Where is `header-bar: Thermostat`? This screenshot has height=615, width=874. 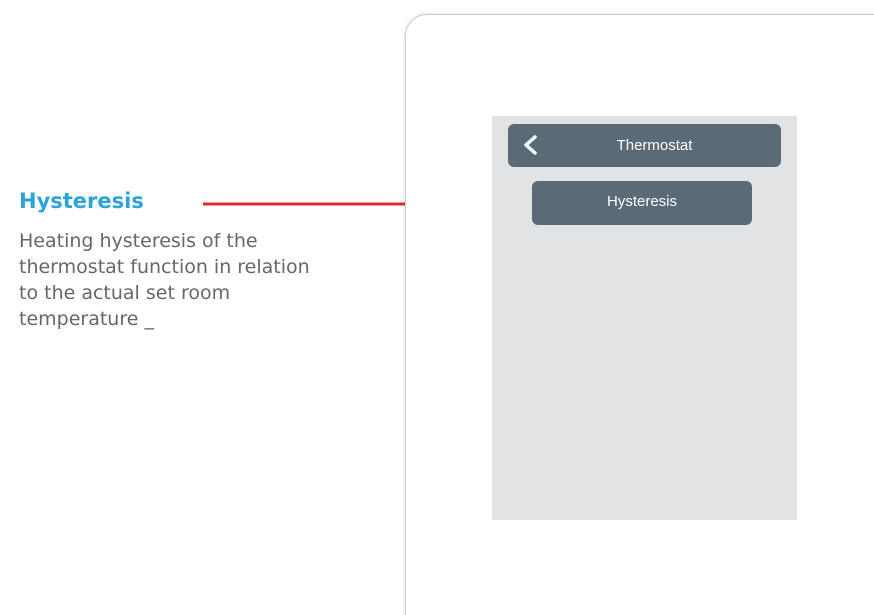 header-bar: Thermostat is located at coordinates (644, 145).